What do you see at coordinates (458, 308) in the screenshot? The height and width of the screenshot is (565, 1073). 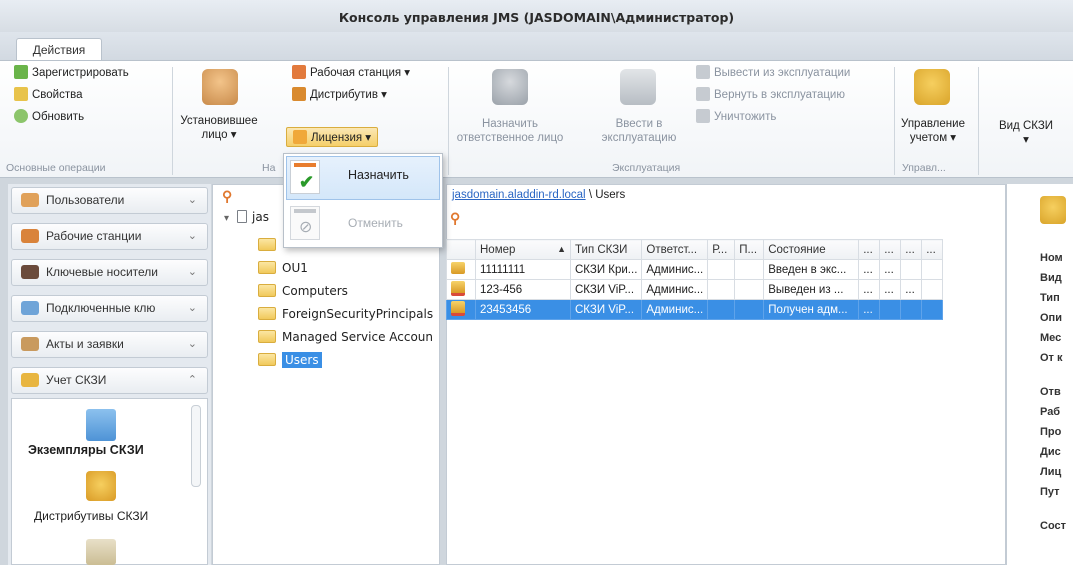 I see `lock-received-icon` at bounding box center [458, 308].